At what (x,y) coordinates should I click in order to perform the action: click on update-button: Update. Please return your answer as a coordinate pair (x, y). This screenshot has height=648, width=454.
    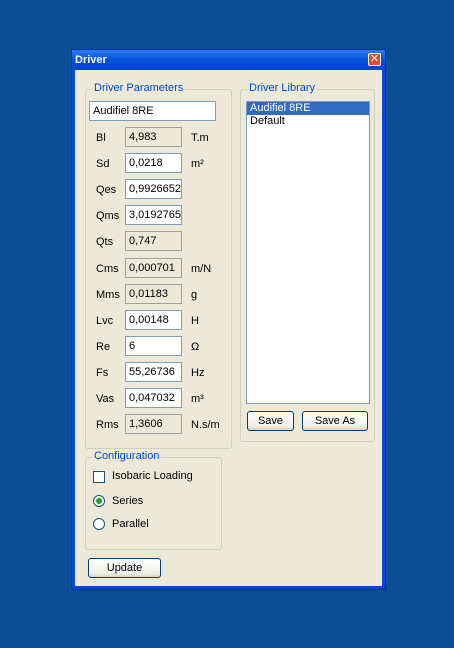
    Looking at the image, I should click on (124, 568).